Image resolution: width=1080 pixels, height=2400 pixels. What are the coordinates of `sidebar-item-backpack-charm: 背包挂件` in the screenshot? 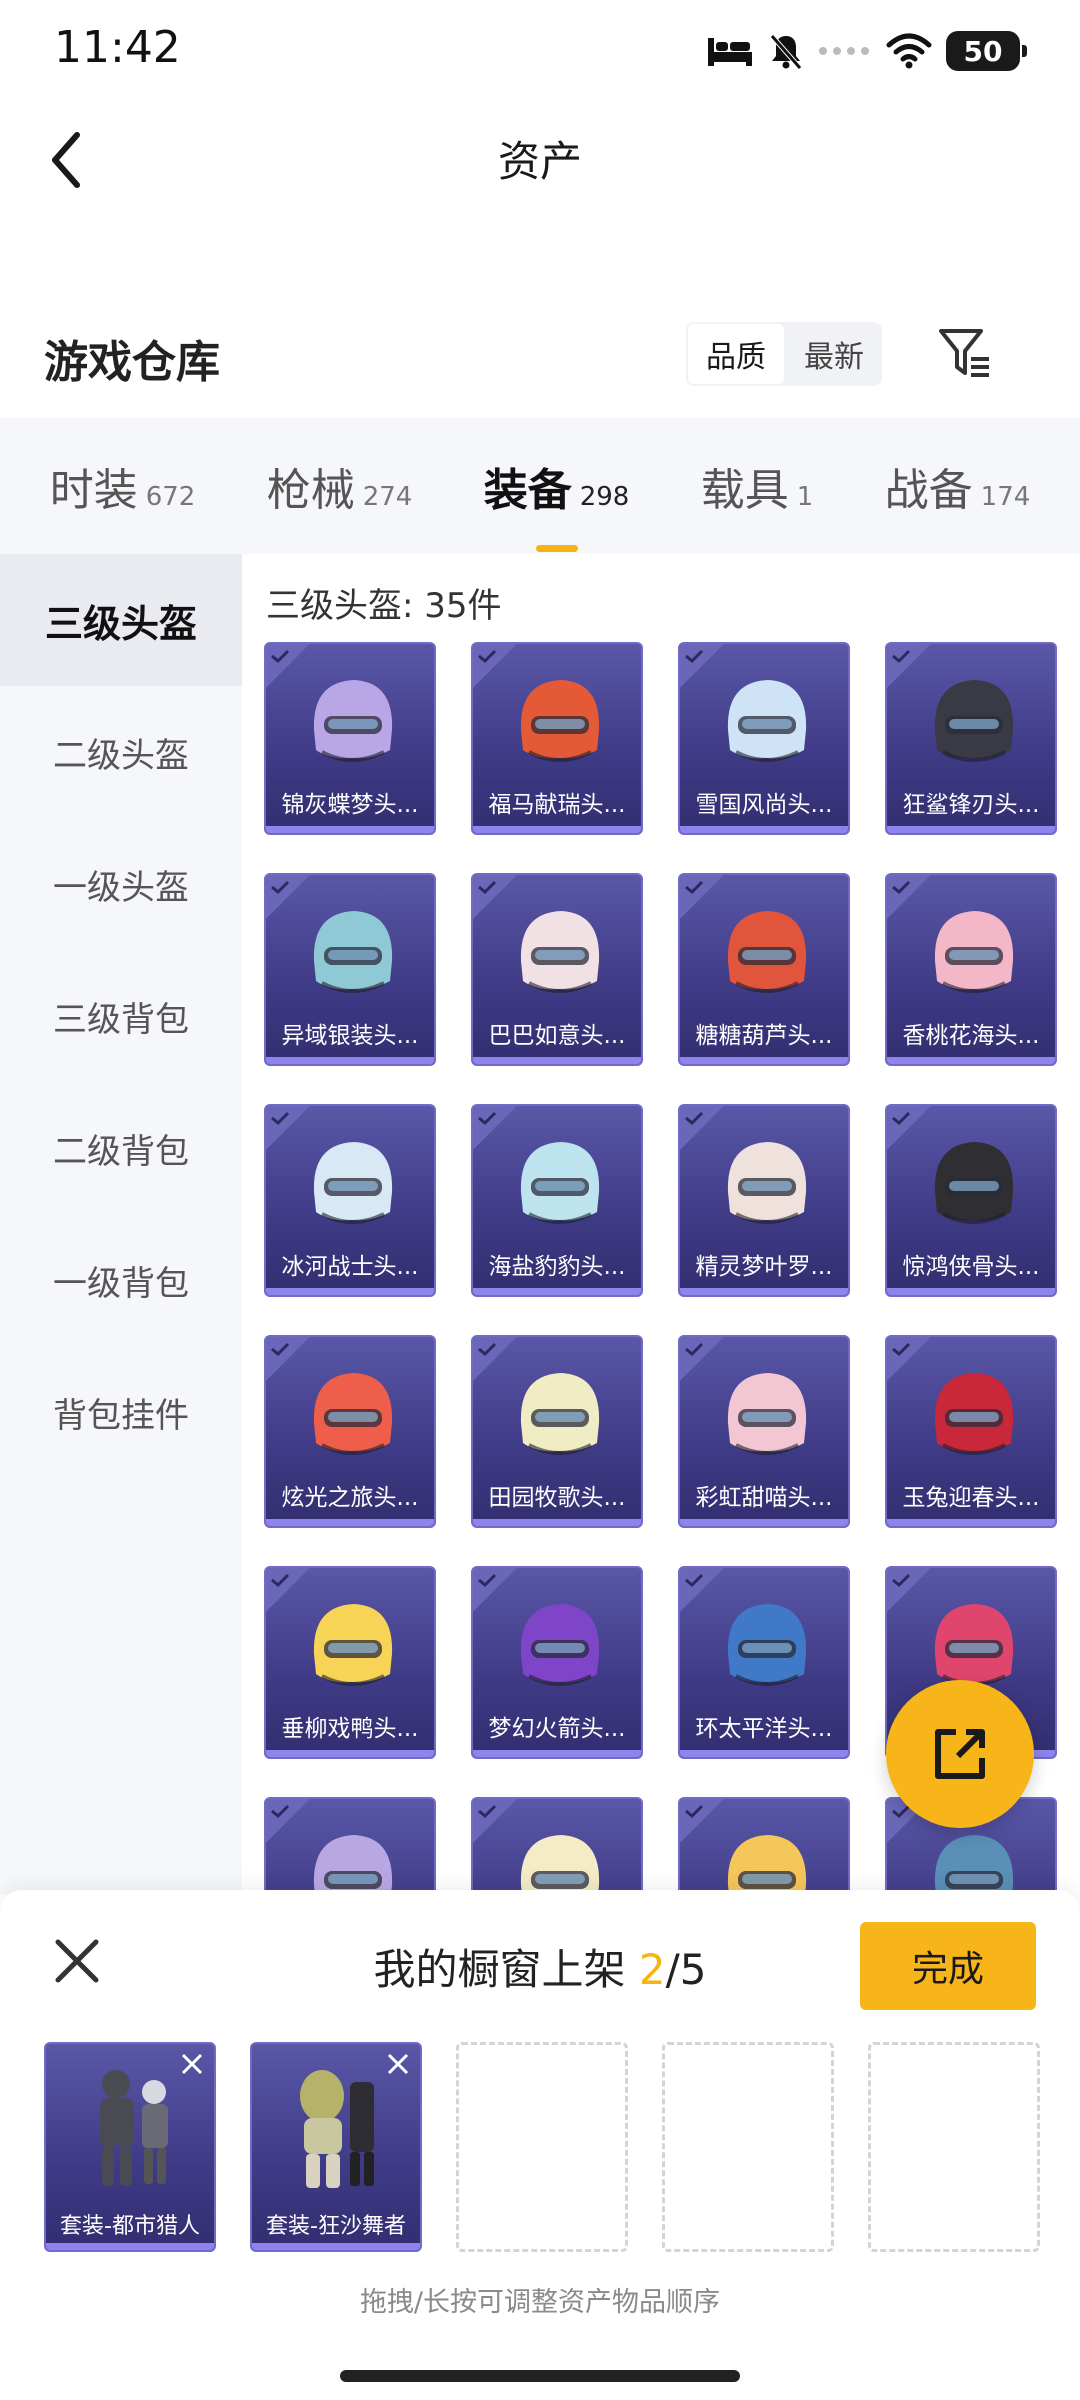 It's located at (121, 1412).